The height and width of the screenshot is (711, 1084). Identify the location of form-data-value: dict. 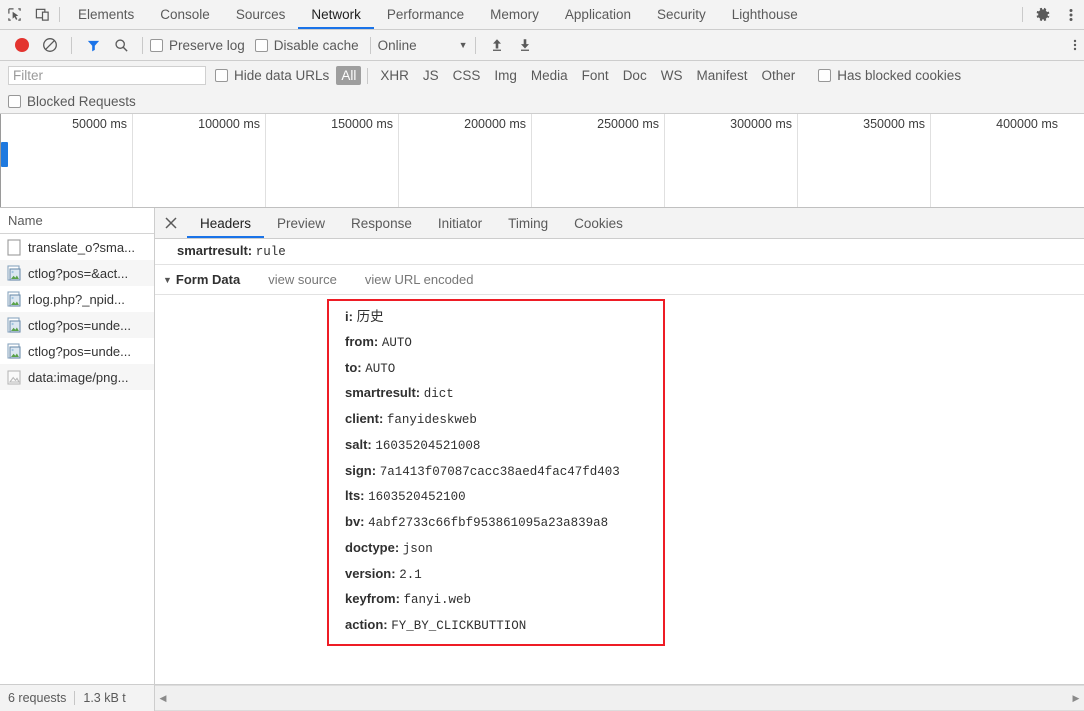
(438, 394).